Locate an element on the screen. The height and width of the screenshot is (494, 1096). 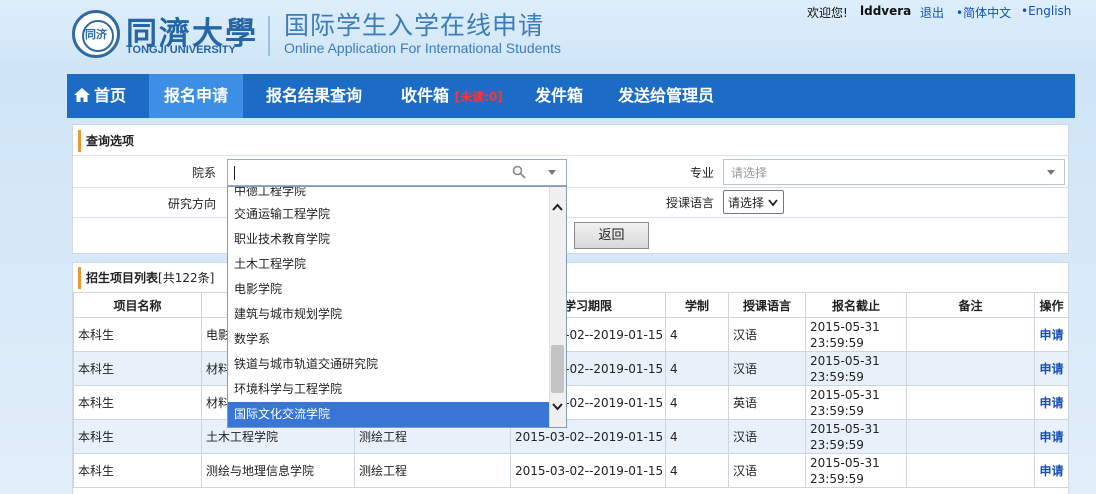
nav-result-query: 报名结果查询 is located at coordinates (314, 96).